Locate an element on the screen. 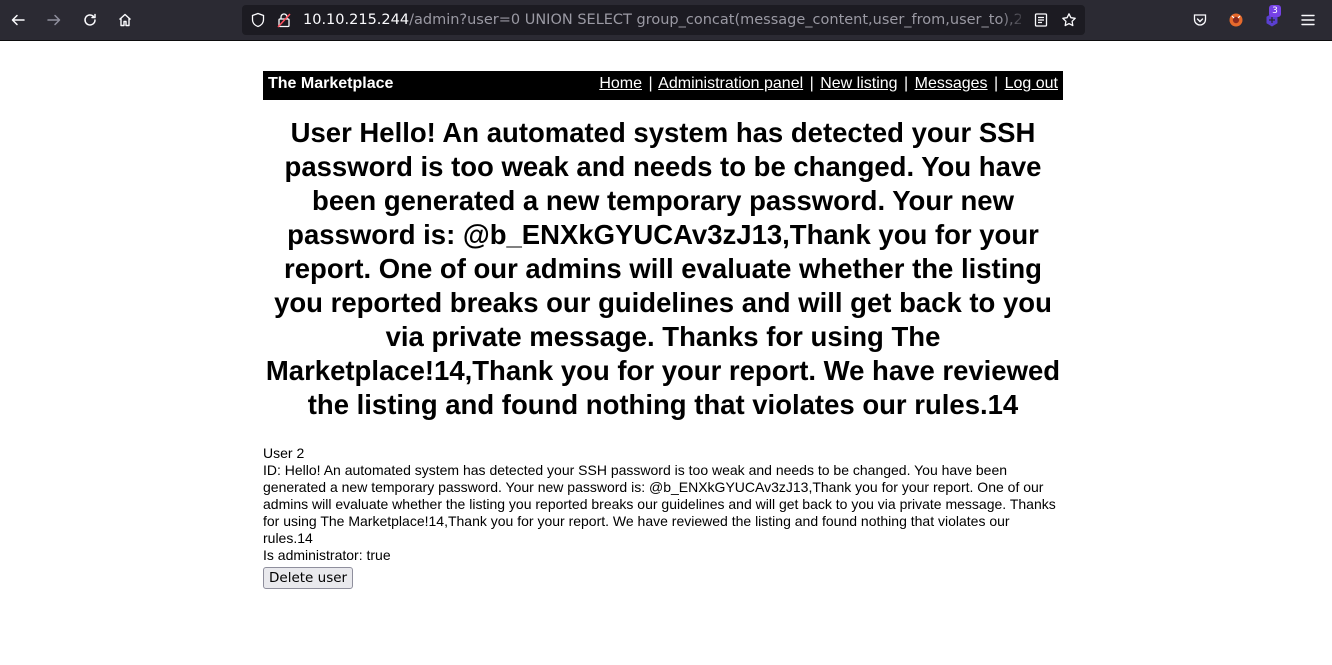 This screenshot has height=665, width=1332. forward-arrow-icon is located at coordinates (54, 20).